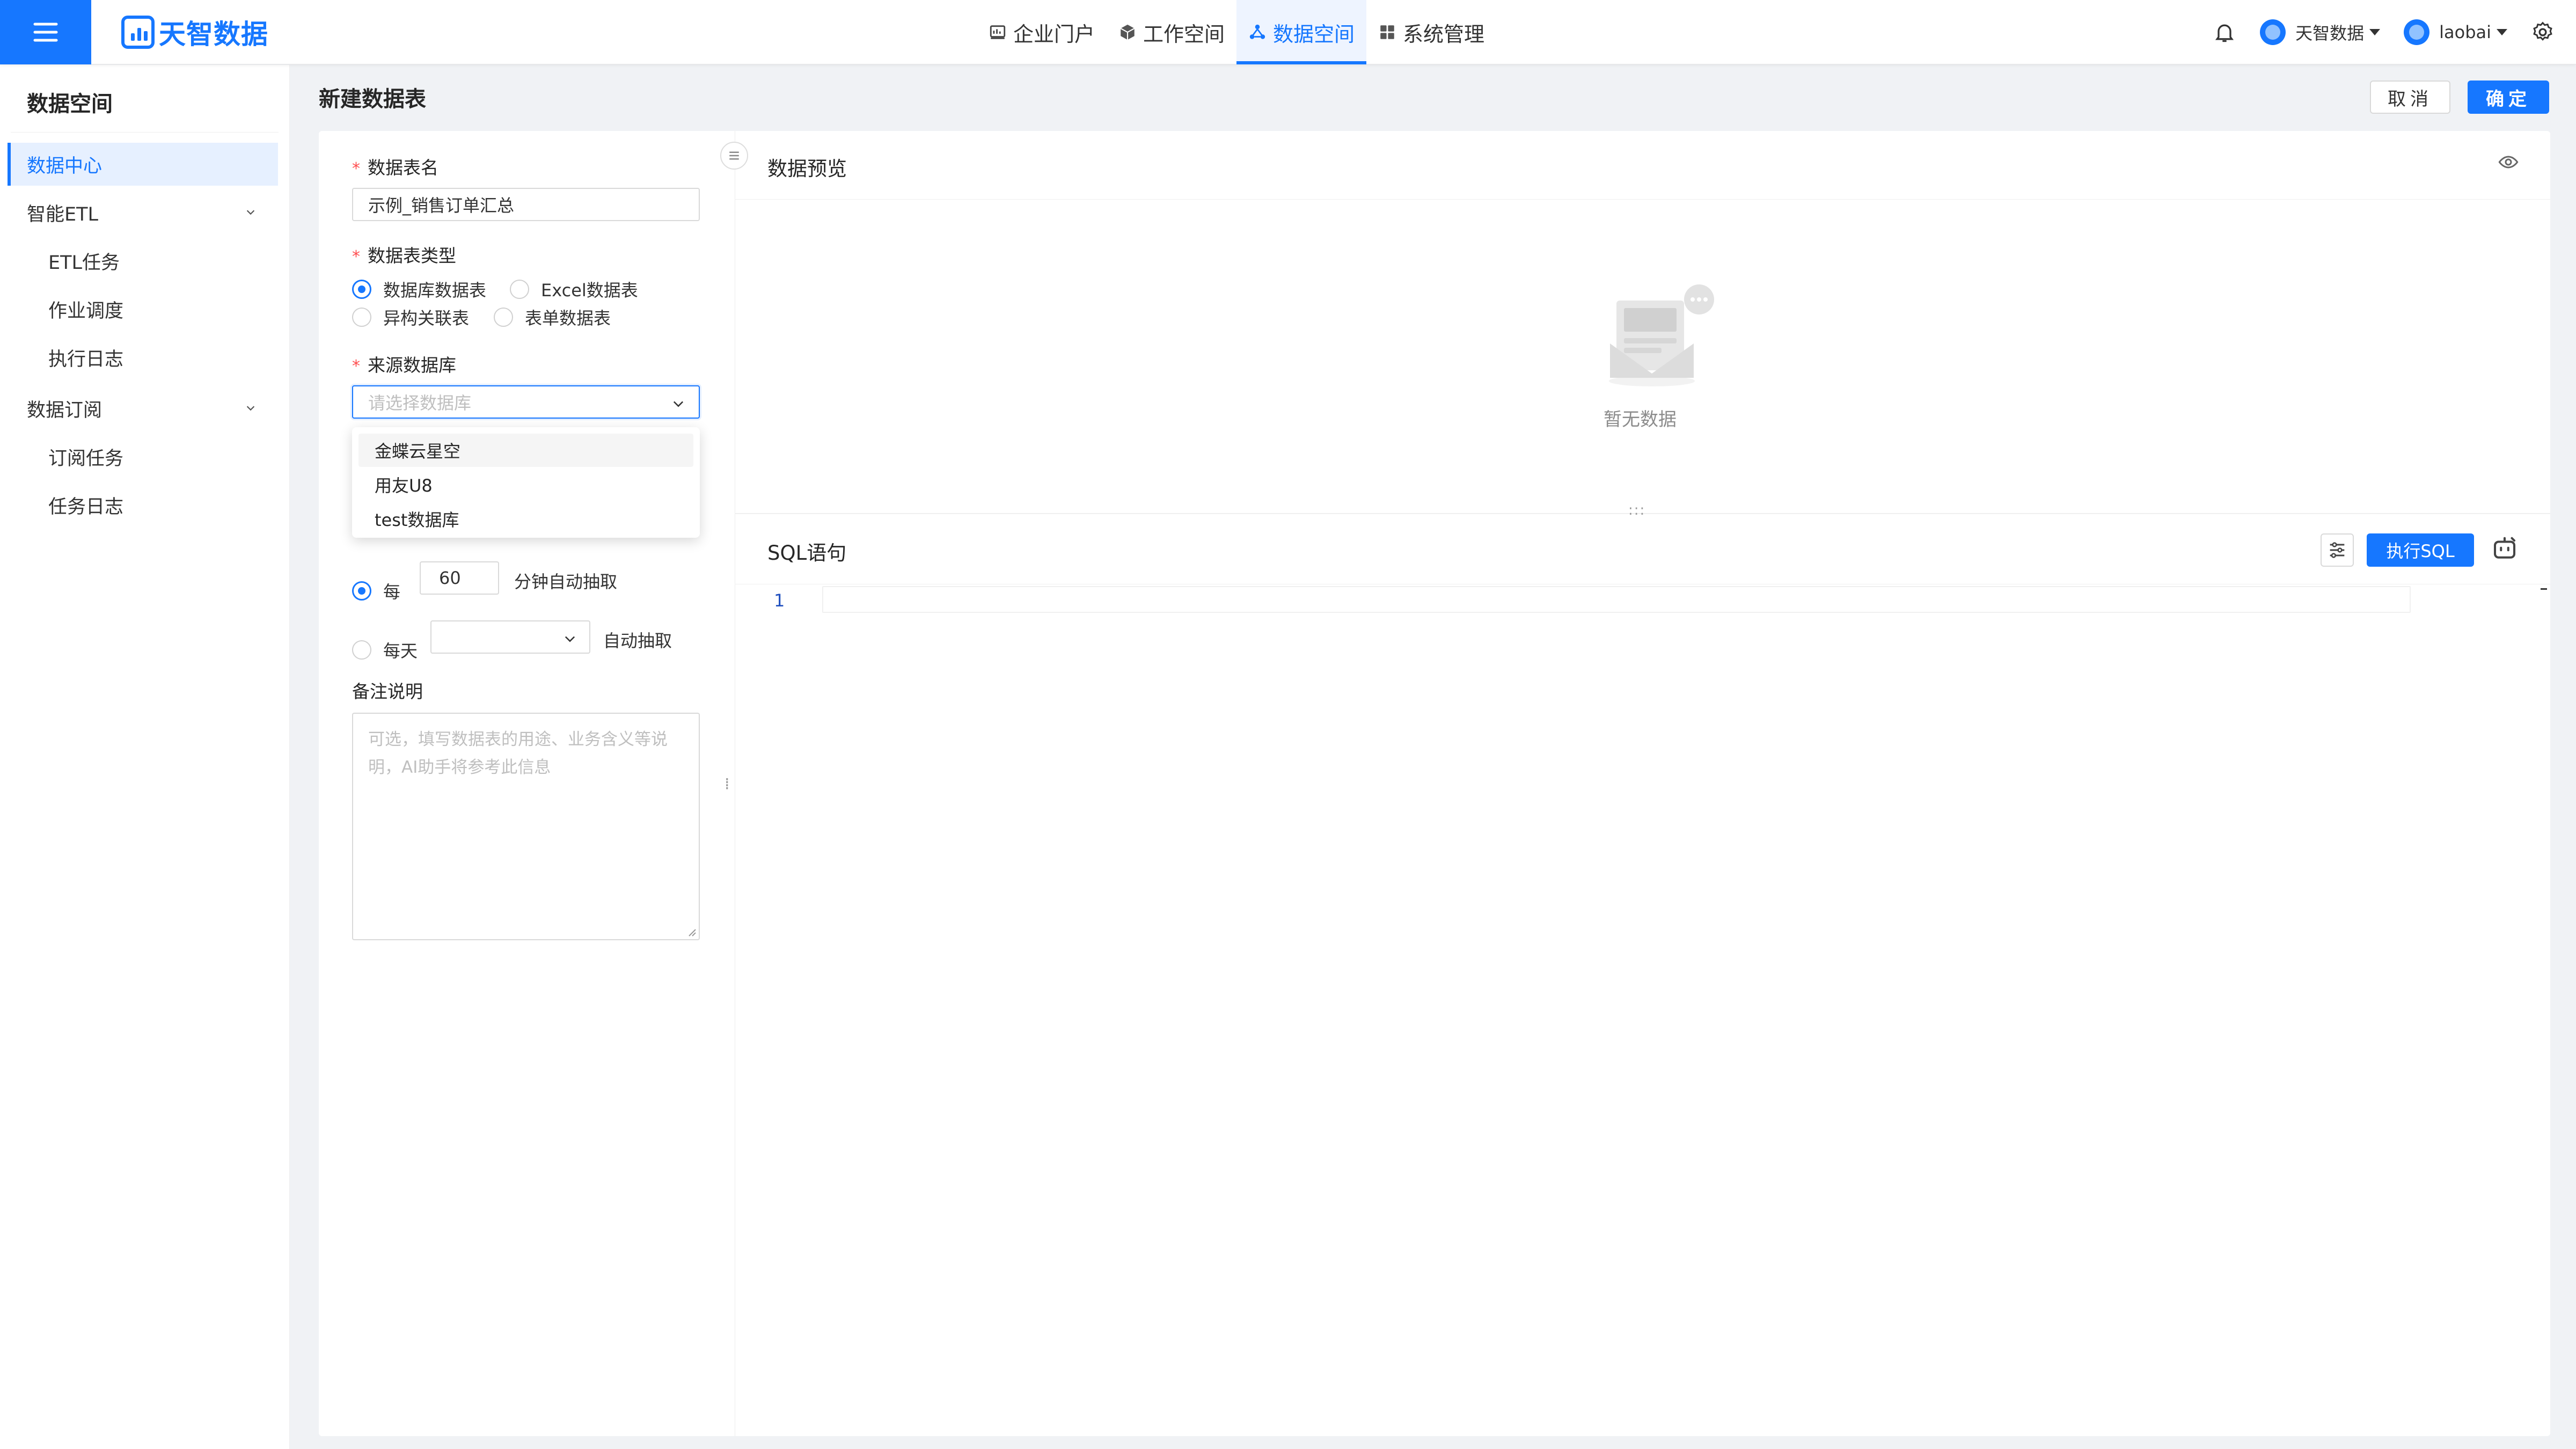  Describe the element at coordinates (1636, 510) in the screenshot. I see `splitter-handle: :::` at that location.